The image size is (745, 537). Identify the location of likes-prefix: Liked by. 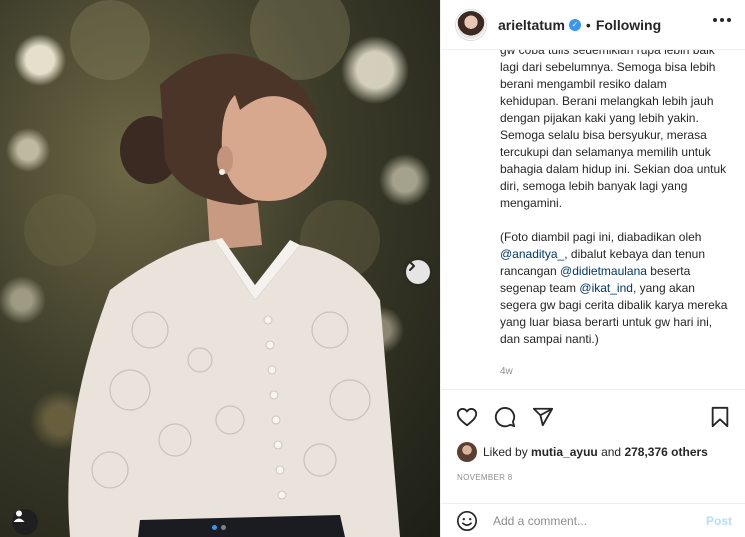
(505, 452).